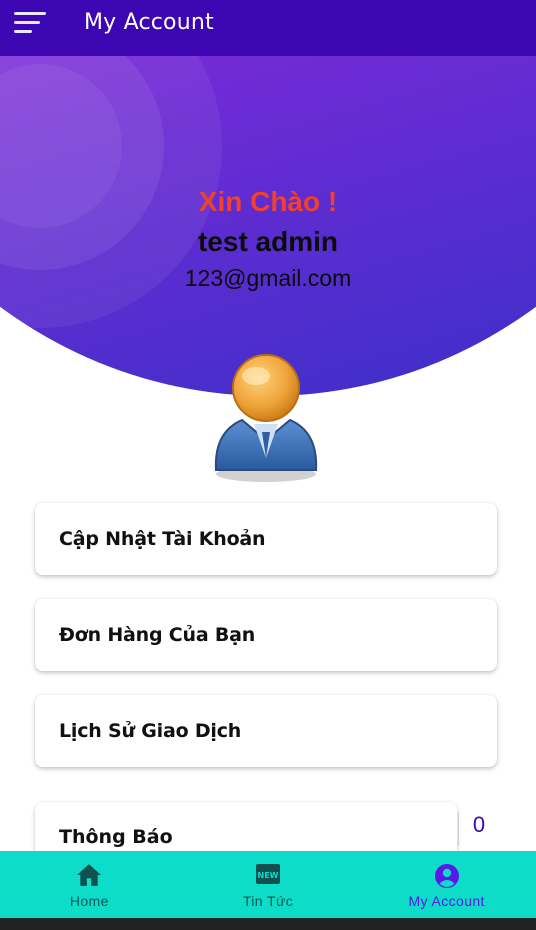  What do you see at coordinates (446, 901) in the screenshot?
I see `nav-label-my-account: My Account` at bounding box center [446, 901].